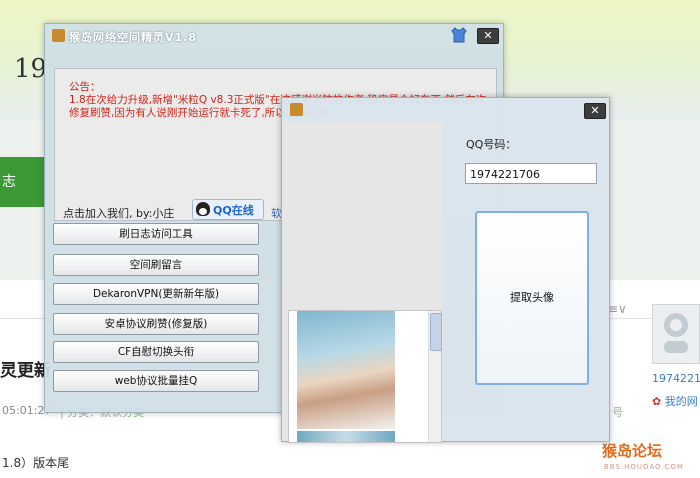 The width and height of the screenshot is (700, 478). What do you see at coordinates (156, 352) in the screenshot?
I see `cf-title-switch-button: CF自慰切换头衔` at bounding box center [156, 352].